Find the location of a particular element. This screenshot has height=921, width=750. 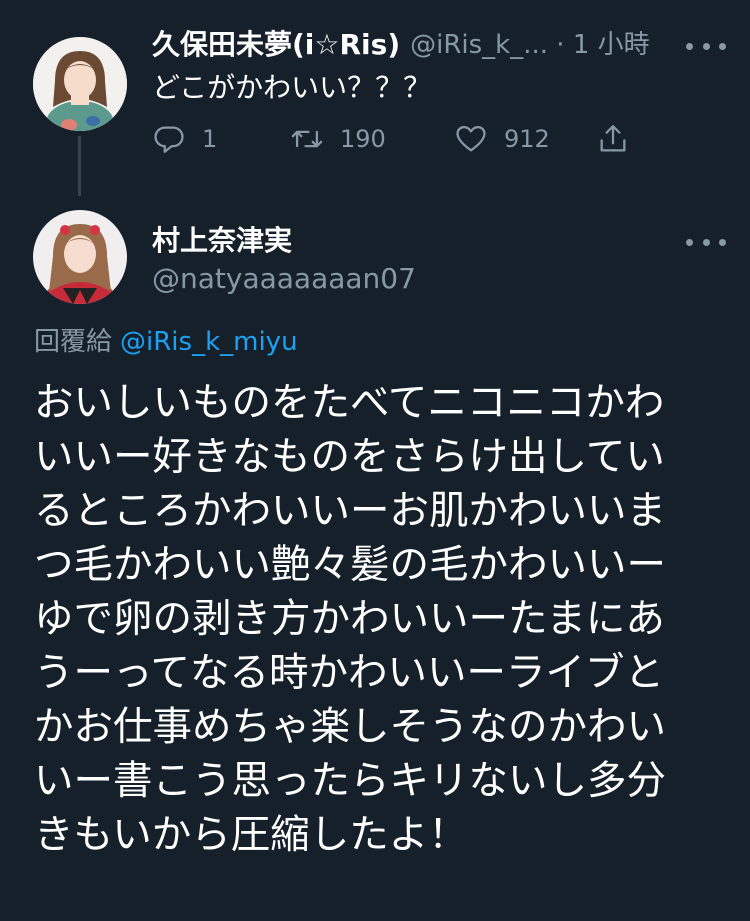

tweet2-body-line: おいしいものをたべてニコニコかわ is located at coordinates (349, 403).